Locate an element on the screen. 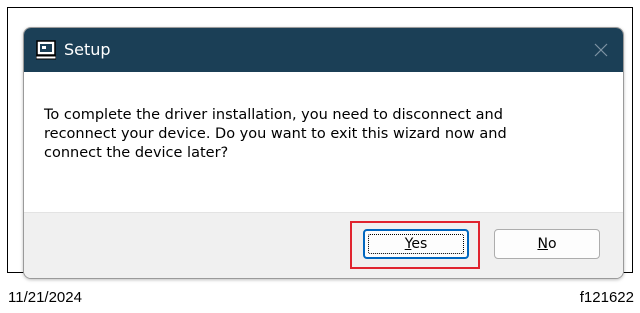 The image size is (640, 313). dialog-title: Setup is located at coordinates (87, 49).